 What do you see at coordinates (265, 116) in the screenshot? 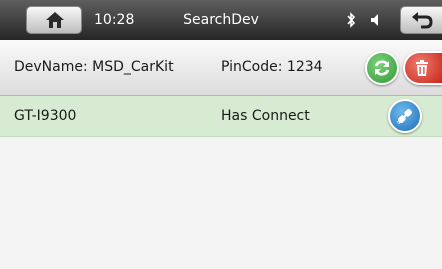
I see `connection-status: Has Connect` at bounding box center [265, 116].